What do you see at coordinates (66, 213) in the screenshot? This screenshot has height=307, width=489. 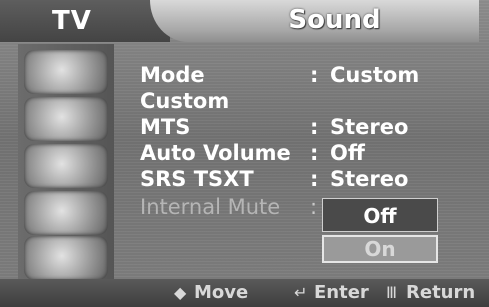 I see `setup-icon` at bounding box center [66, 213].